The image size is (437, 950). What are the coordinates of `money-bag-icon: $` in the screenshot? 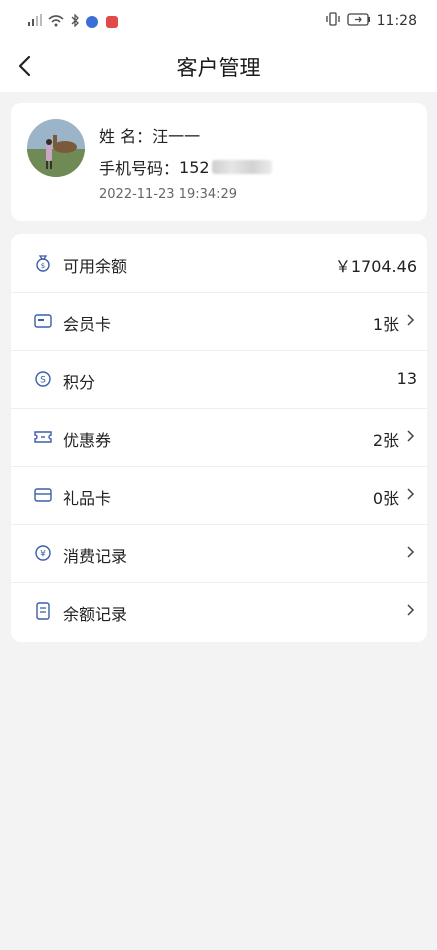 It's located at (43, 263).